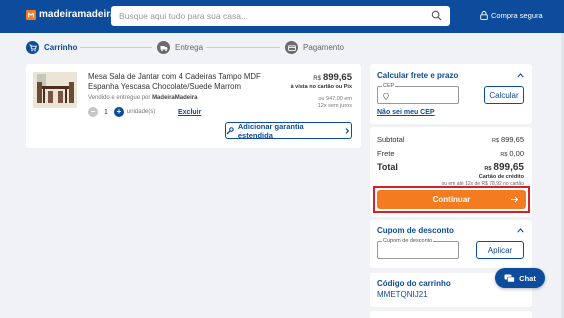 This screenshot has width=564, height=318. Describe the element at coordinates (334, 106) in the screenshot. I see `installment-line-2: 12x sem juros` at that location.